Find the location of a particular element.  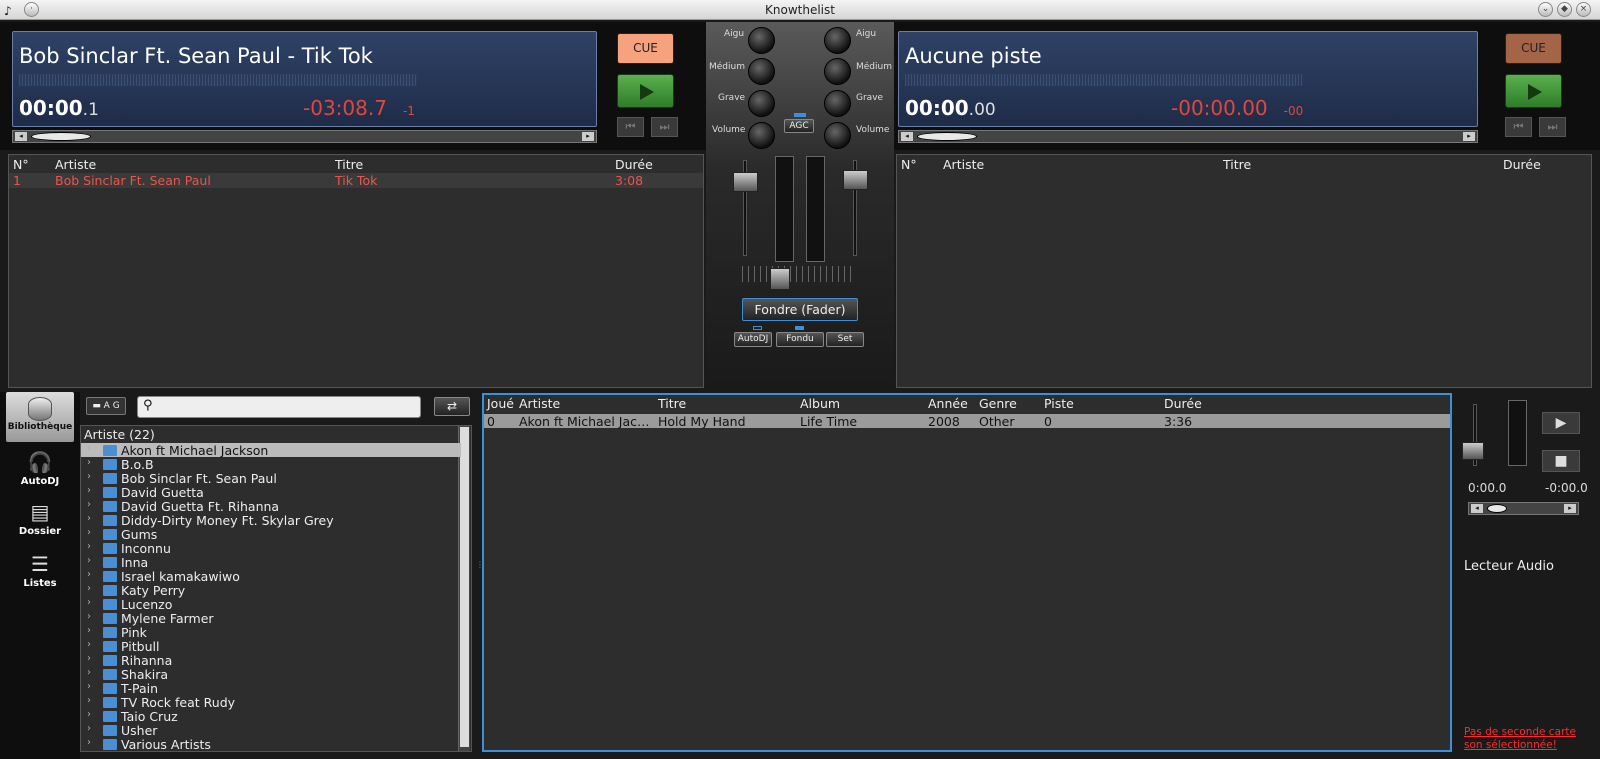

deck-left-next-button: ⏭ is located at coordinates (664, 127).